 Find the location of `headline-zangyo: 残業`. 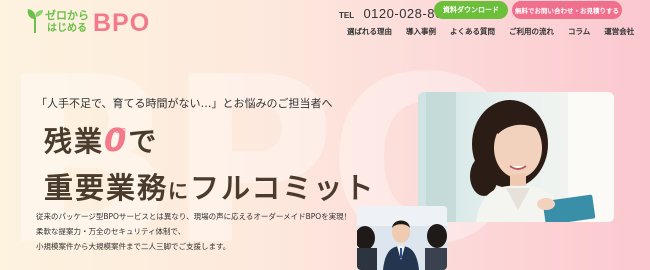

headline-zangyo: 残業 is located at coordinates (74, 141).